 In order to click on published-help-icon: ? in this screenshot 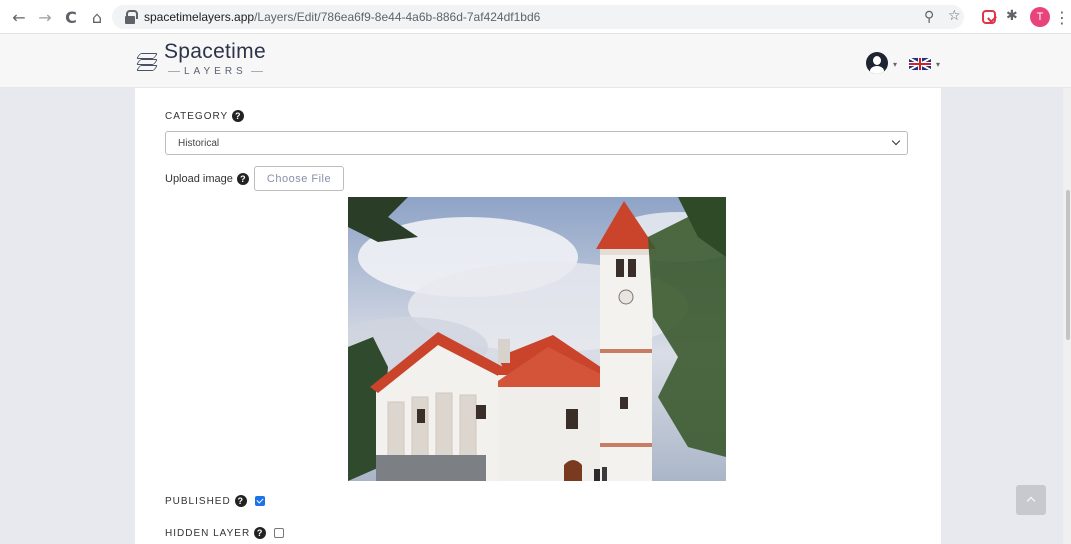, I will do `click(240, 501)`.